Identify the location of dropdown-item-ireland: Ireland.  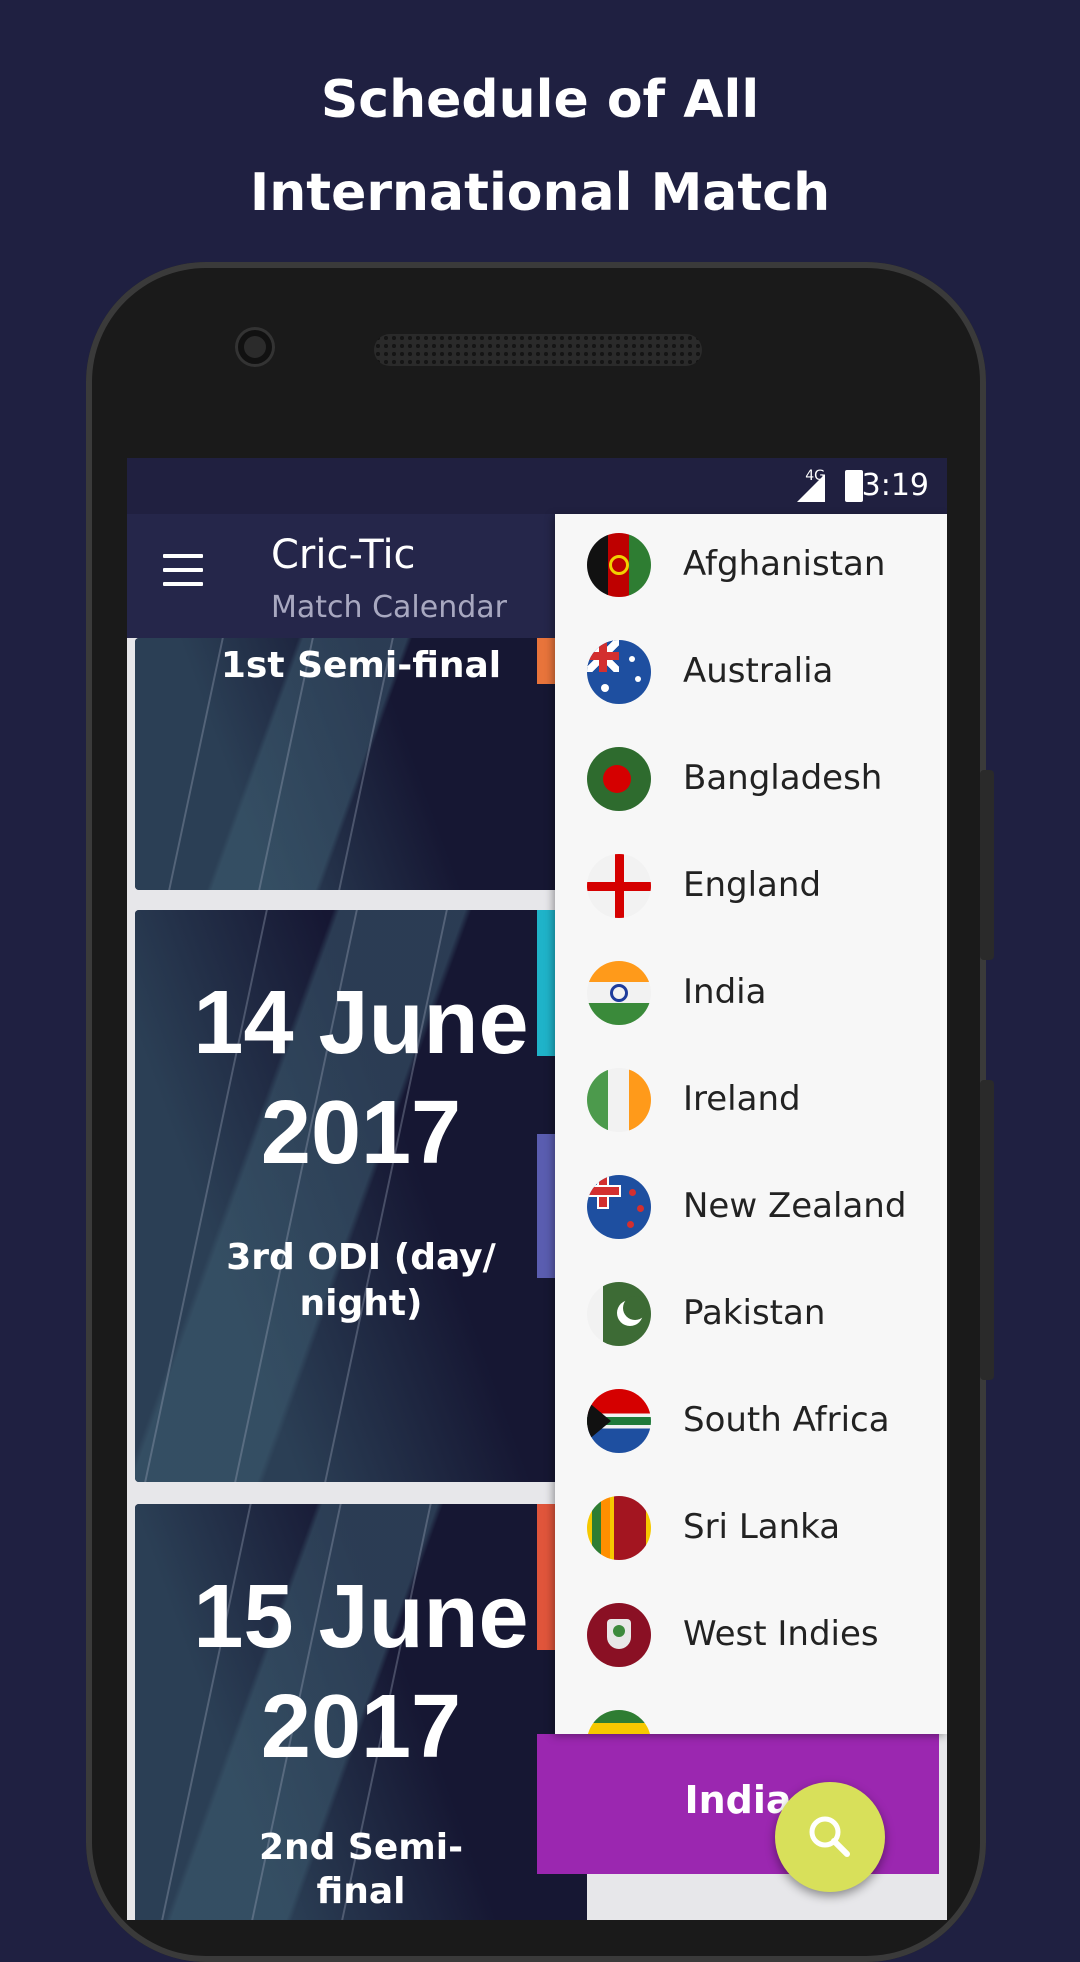
(751, 1102).